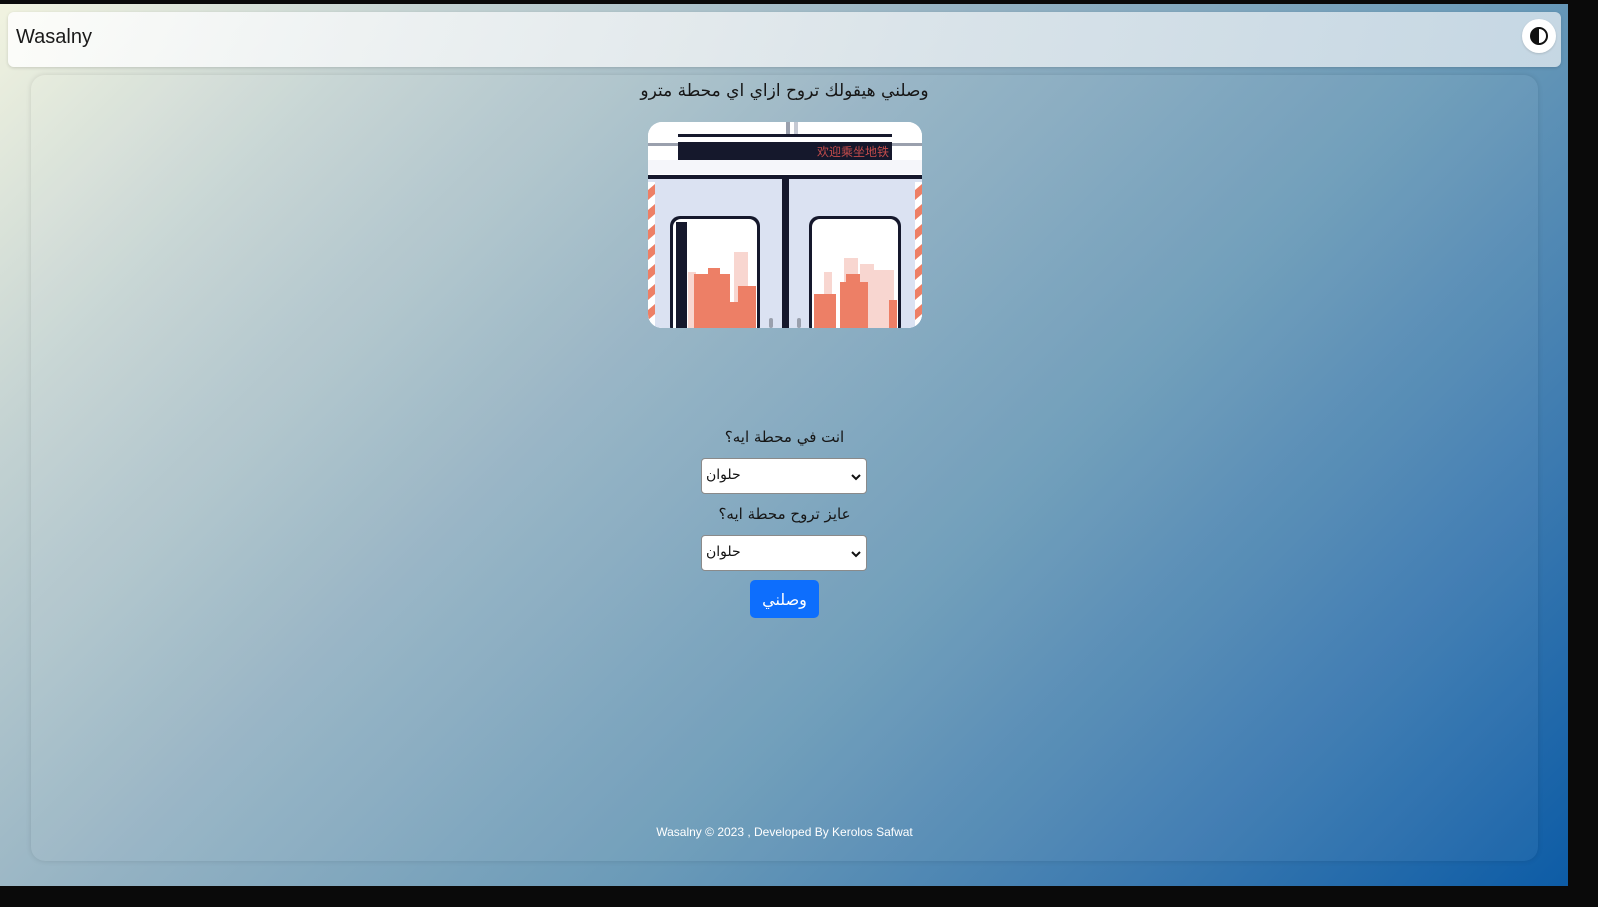 The width and height of the screenshot is (1598, 907). What do you see at coordinates (784, 553) in the screenshot?
I see `to-station-select: حلوان` at bounding box center [784, 553].